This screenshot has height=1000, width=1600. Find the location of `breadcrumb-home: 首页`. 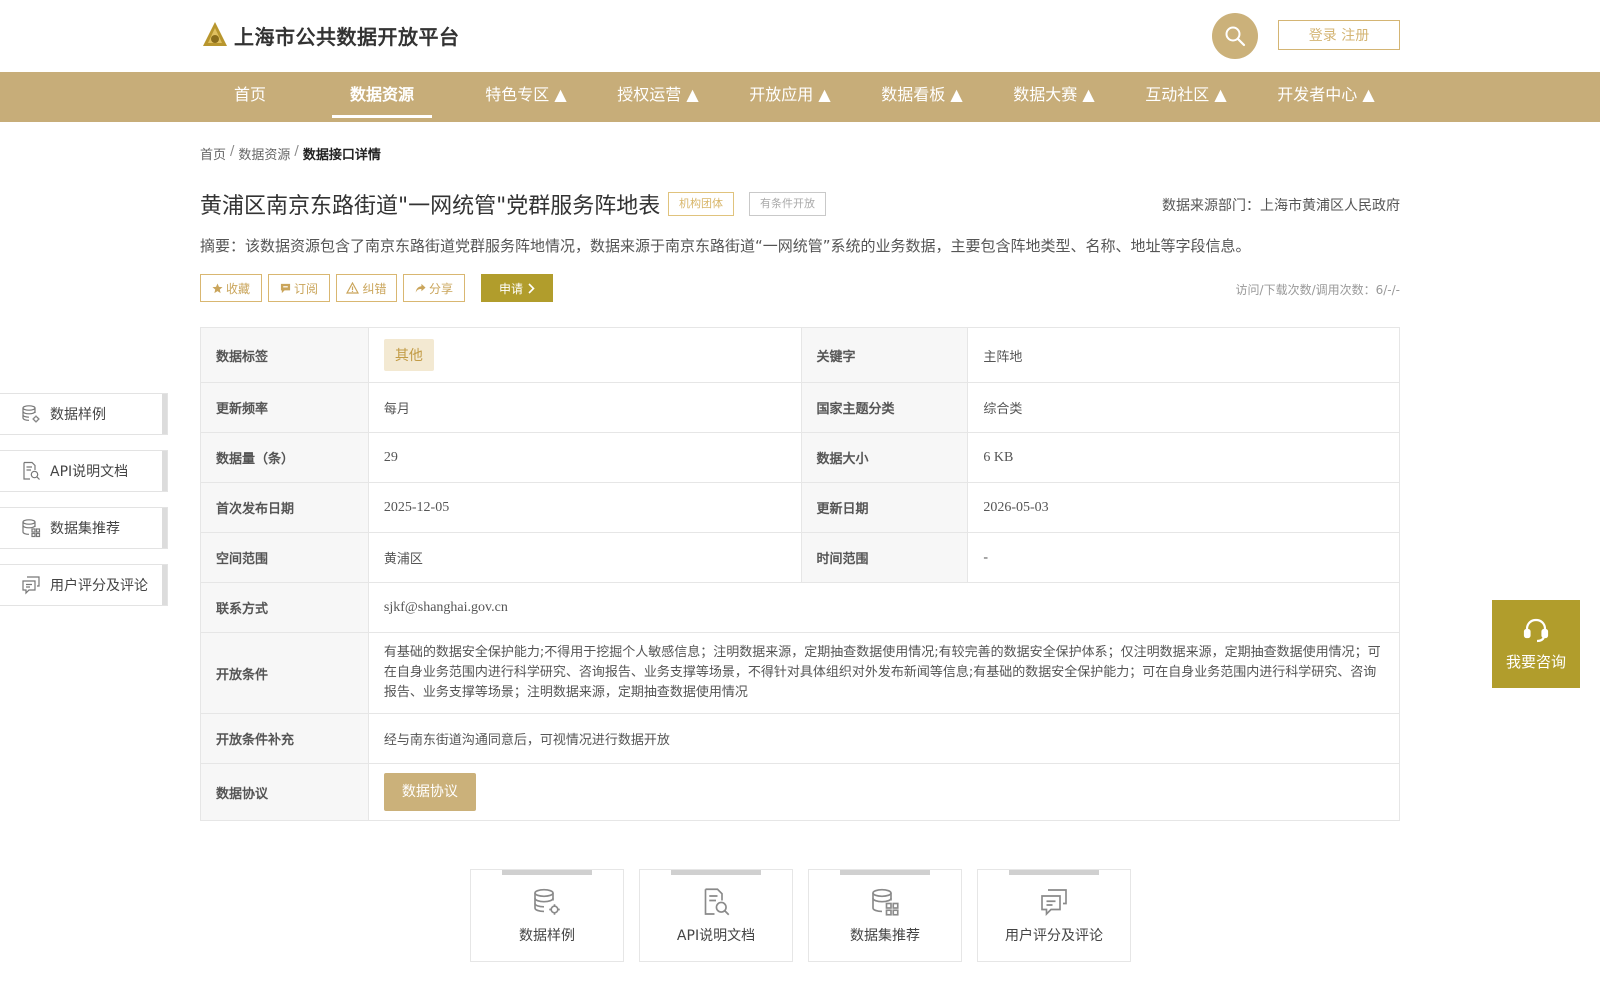

breadcrumb-home: 首页 is located at coordinates (213, 153).